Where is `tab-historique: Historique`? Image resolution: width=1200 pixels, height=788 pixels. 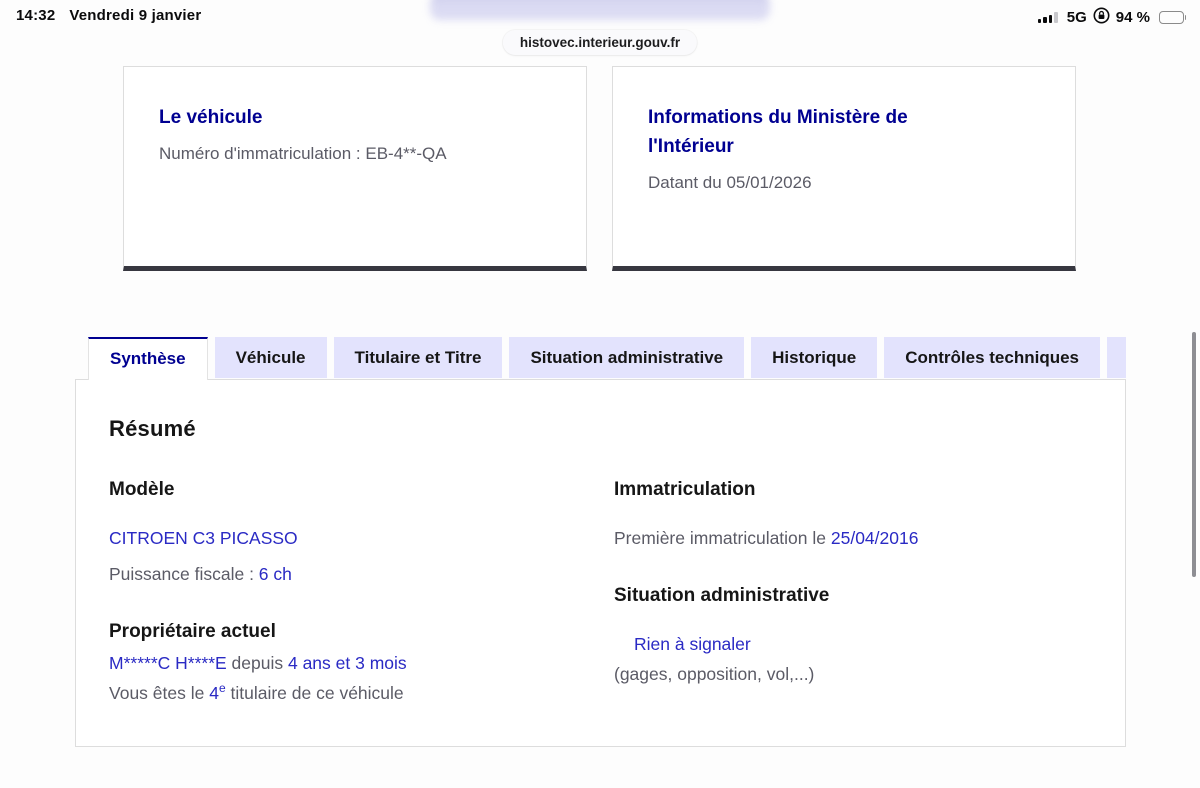
tab-historique: Historique is located at coordinates (814, 357).